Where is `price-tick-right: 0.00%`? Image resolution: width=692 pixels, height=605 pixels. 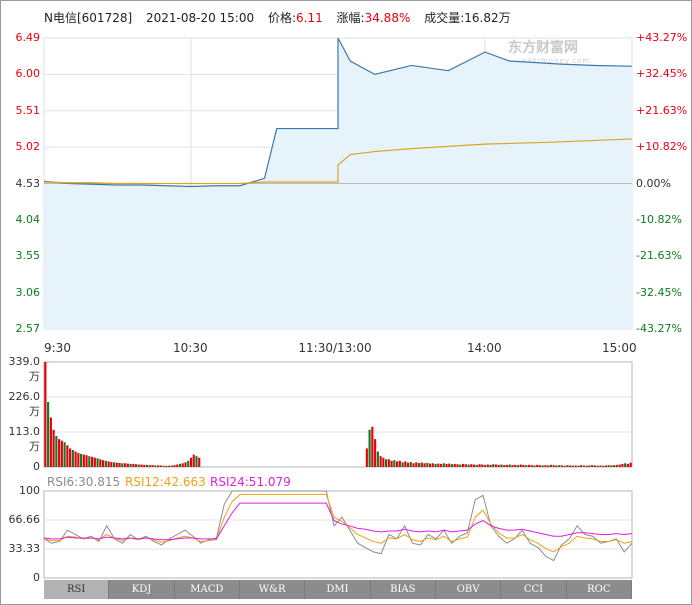 price-tick-right: 0.00% is located at coordinates (653, 183).